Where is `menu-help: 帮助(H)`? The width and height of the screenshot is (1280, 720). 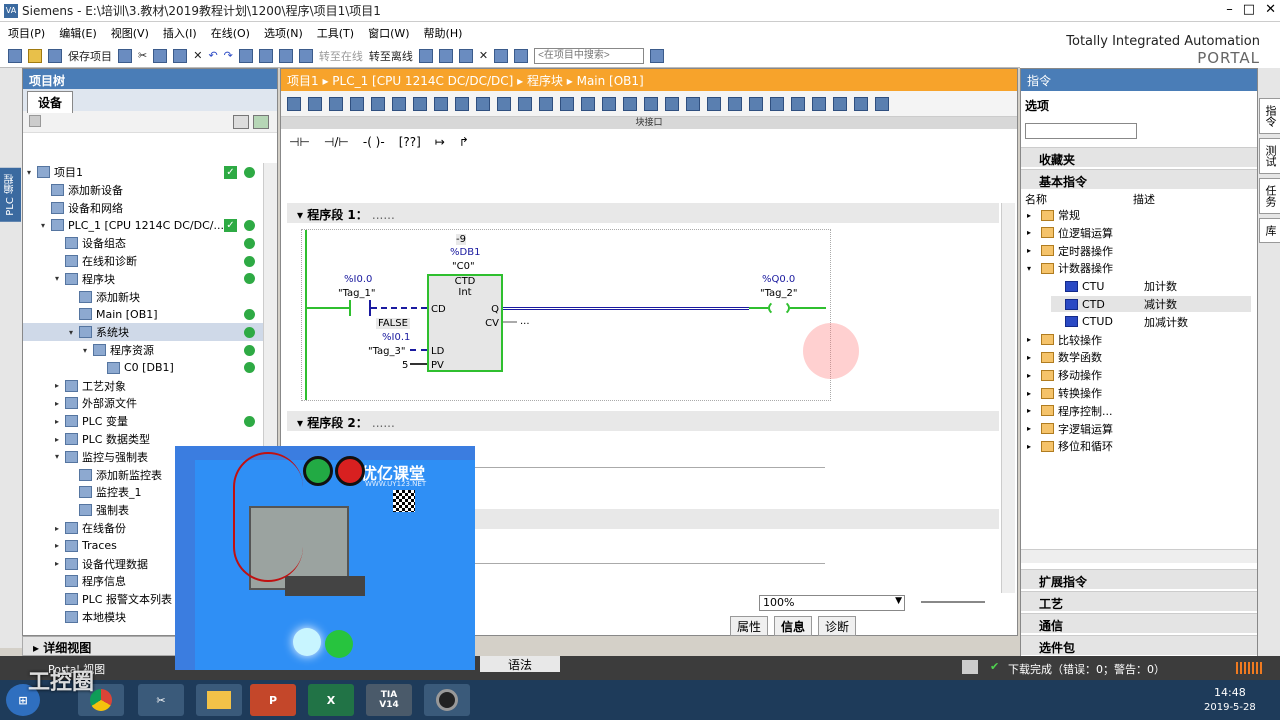
menu-help: 帮助(H) is located at coordinates (443, 33).